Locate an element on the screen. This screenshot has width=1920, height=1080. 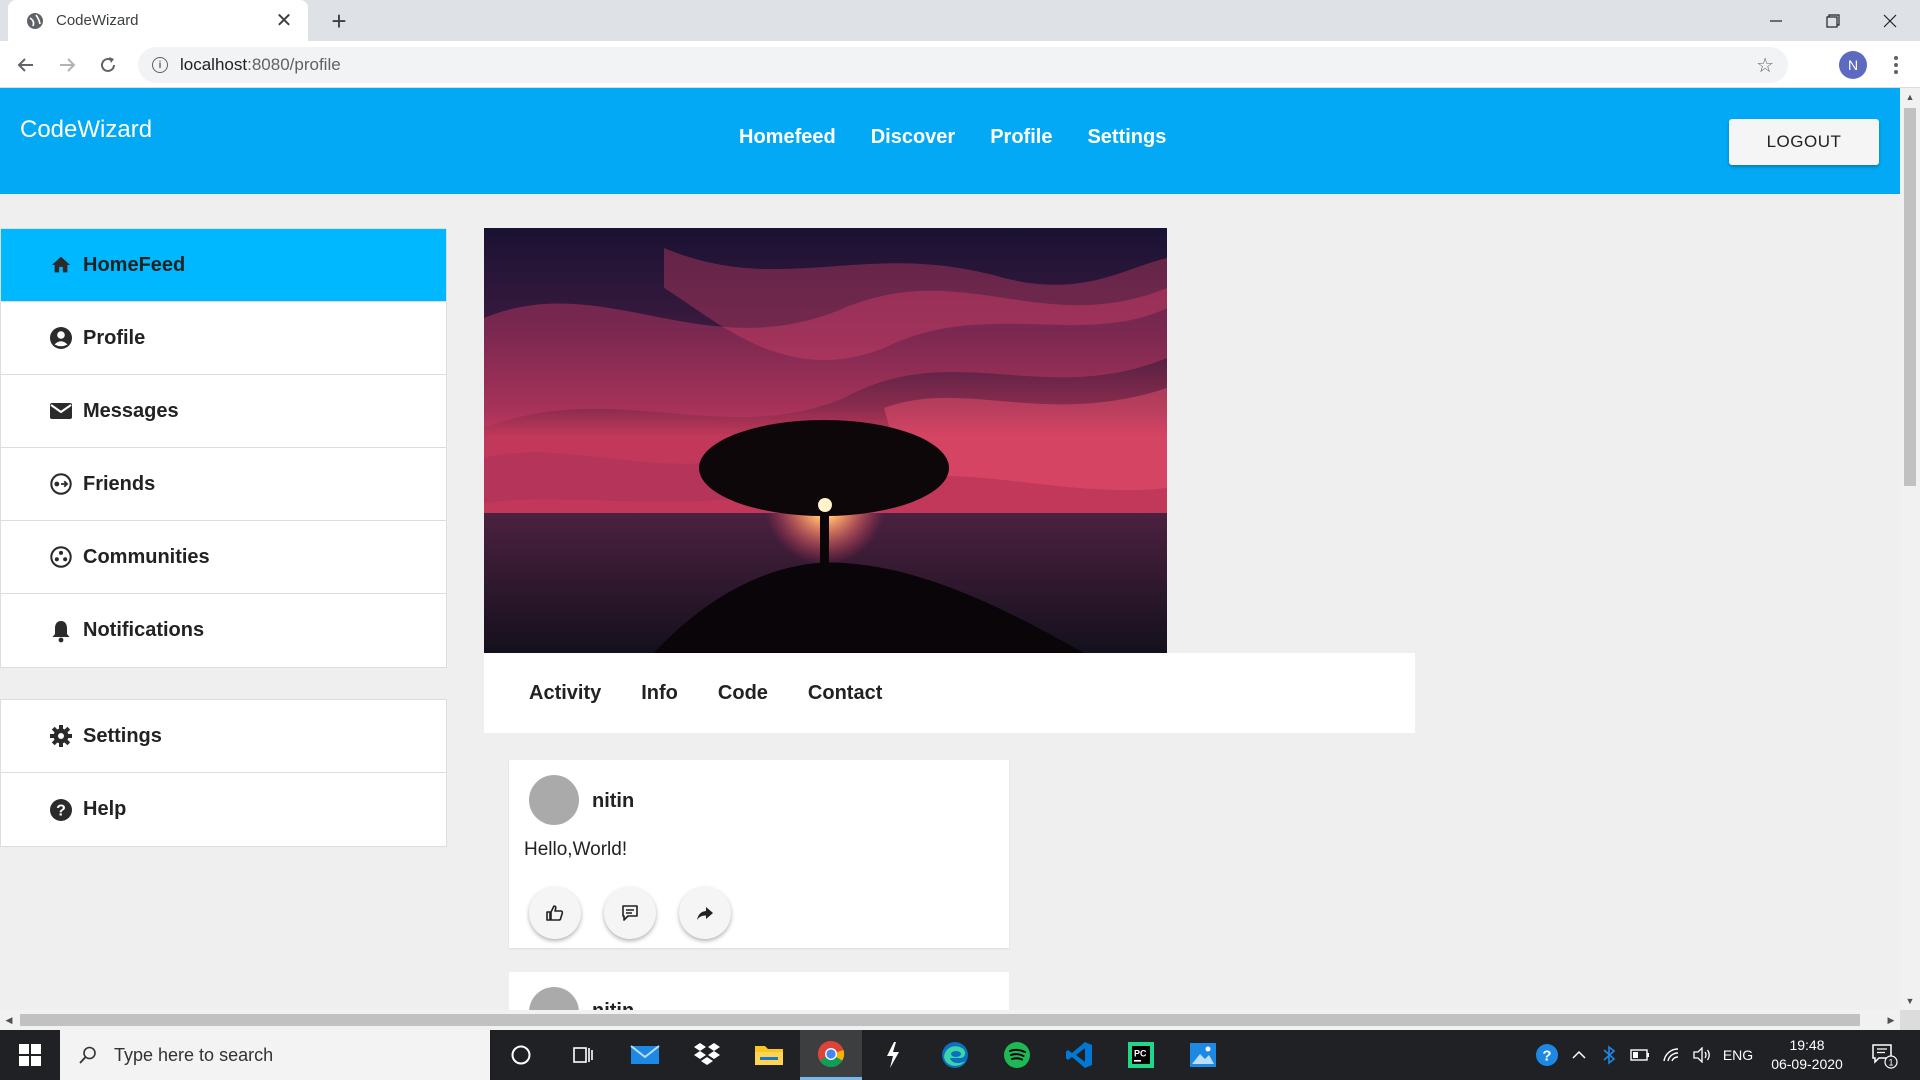
action-center-button: 1 is located at coordinates (1884, 1055).